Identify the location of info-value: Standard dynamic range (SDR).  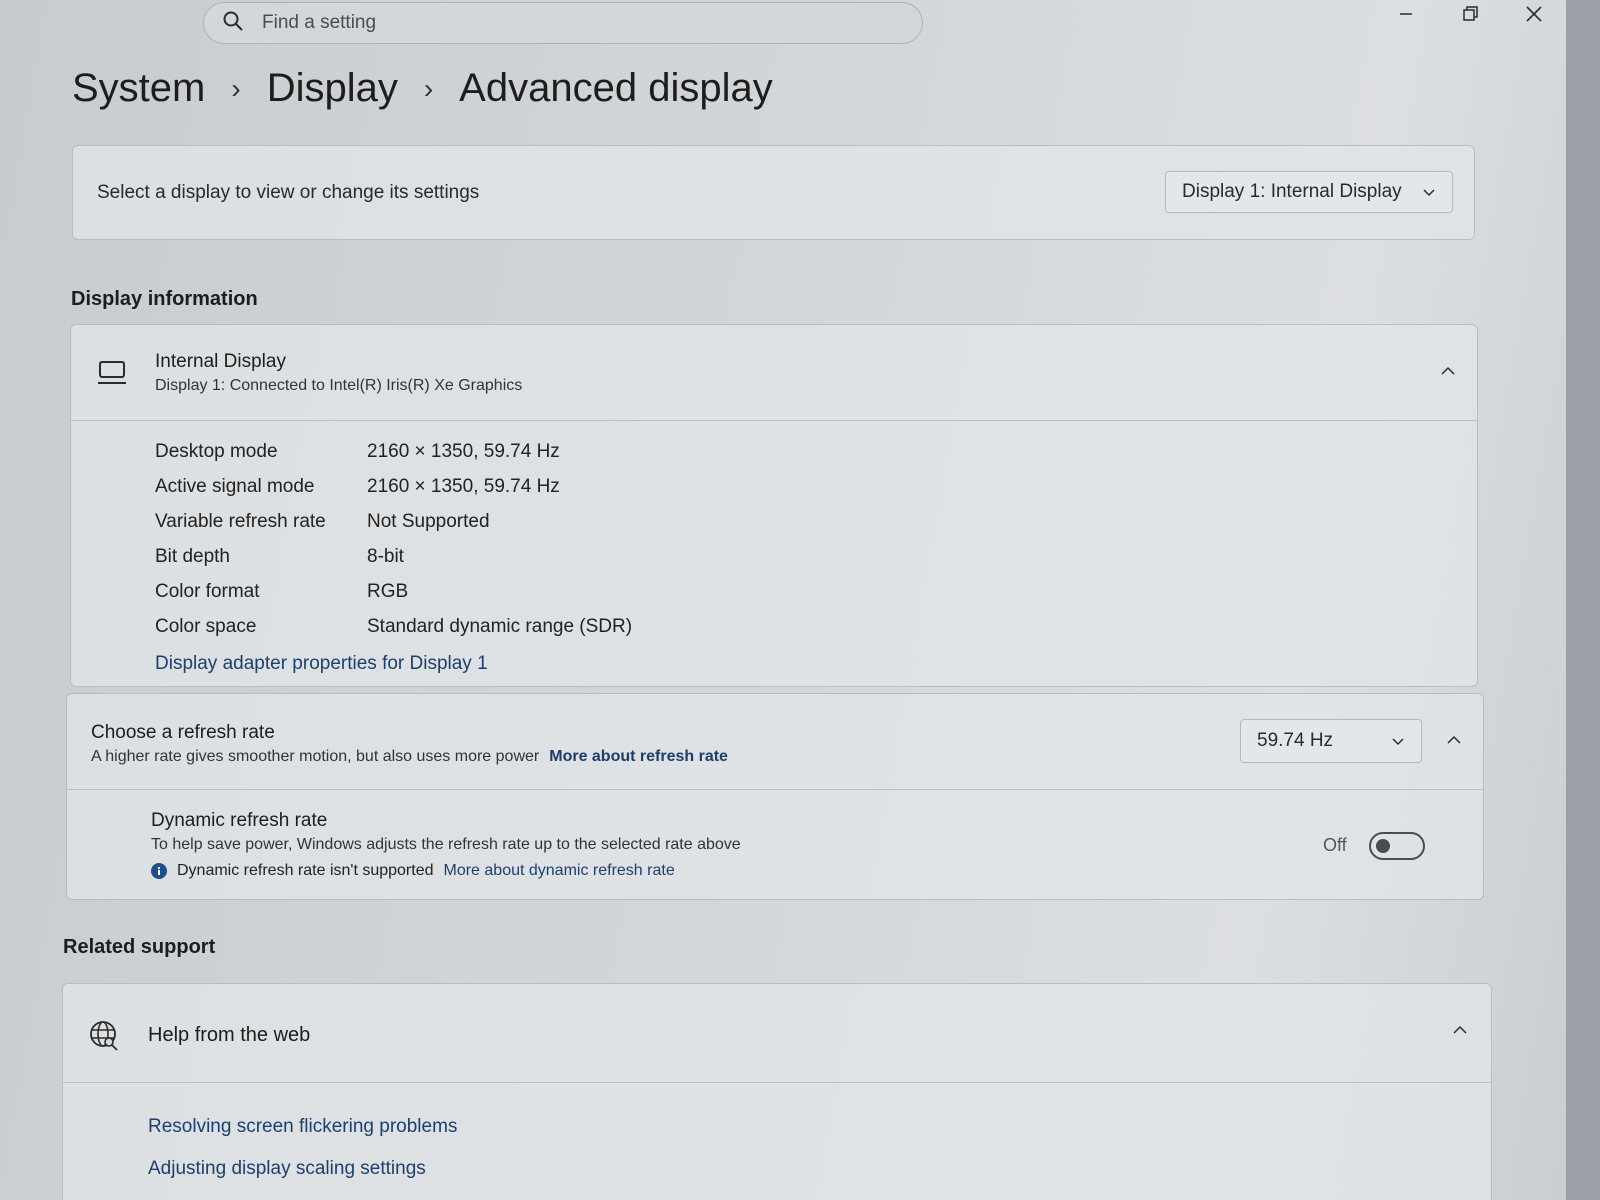
(500, 626).